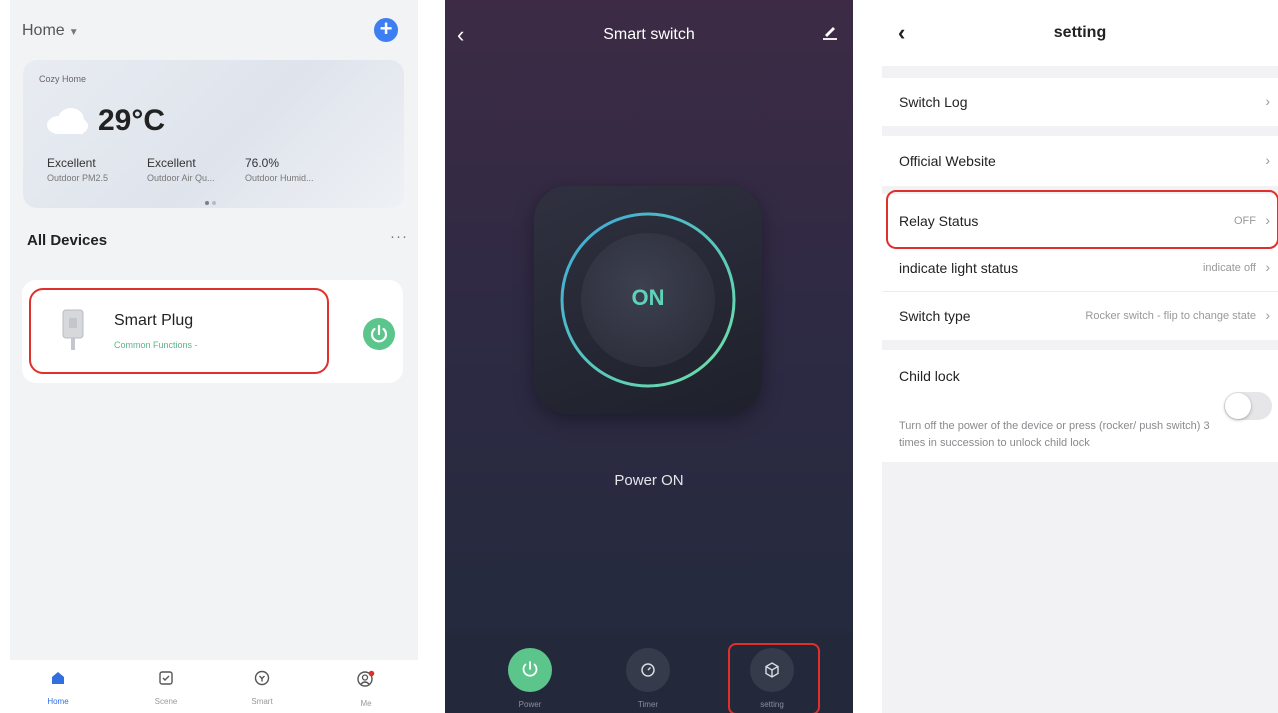  I want to click on me-icon, so click(366, 678).